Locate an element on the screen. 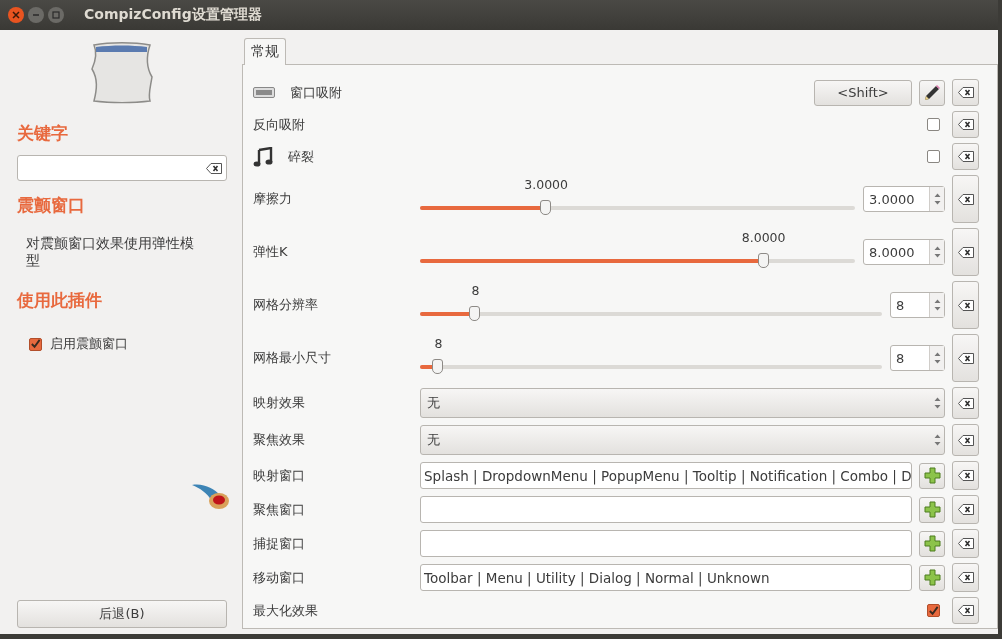 This screenshot has height=639, width=1002. setting-label: 最大化效果 is located at coordinates (285, 610).